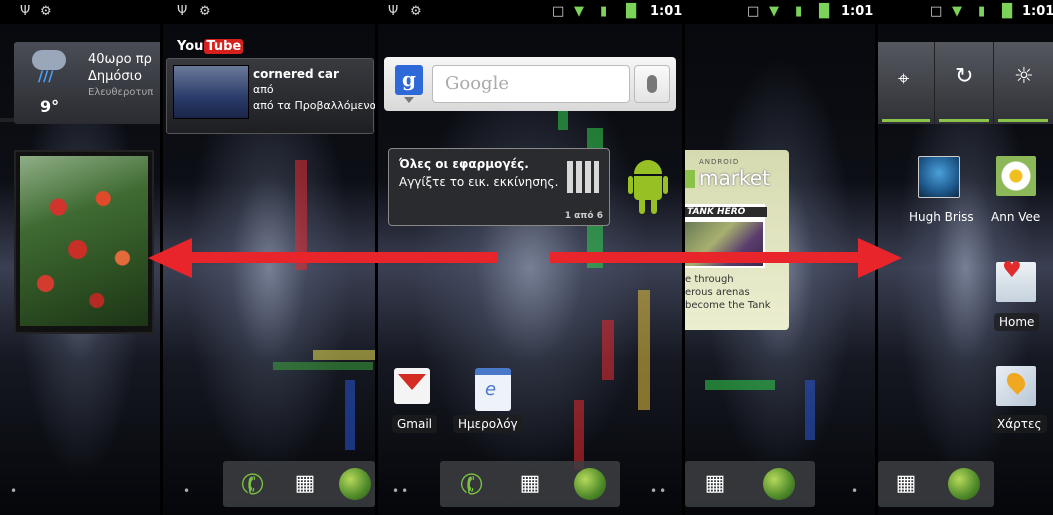 Image resolution: width=1053 pixels, height=515 pixels. I want to click on google-search-widget: g Google, so click(530, 84).